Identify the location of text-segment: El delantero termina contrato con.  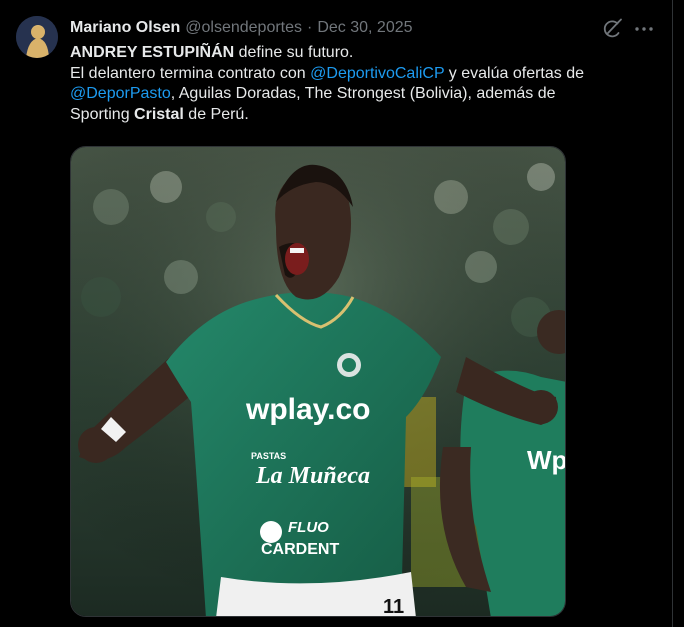
(190, 73).